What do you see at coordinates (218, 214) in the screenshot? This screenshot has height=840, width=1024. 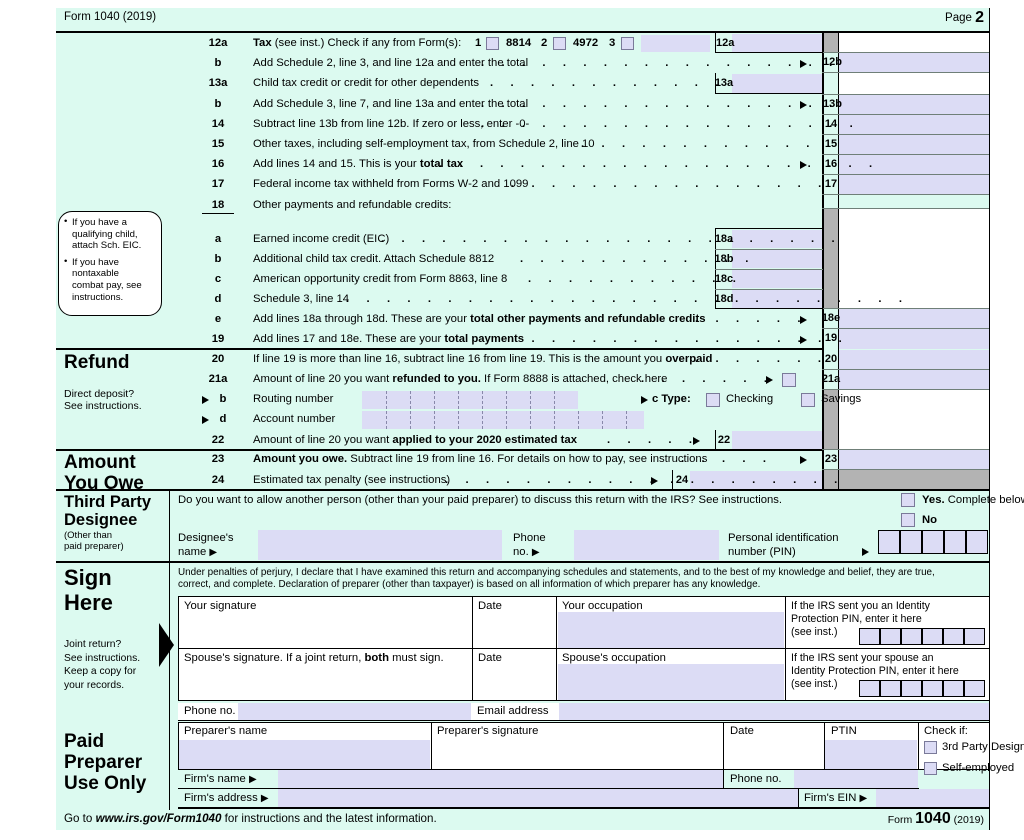 I see `line-18-underline` at bounding box center [218, 214].